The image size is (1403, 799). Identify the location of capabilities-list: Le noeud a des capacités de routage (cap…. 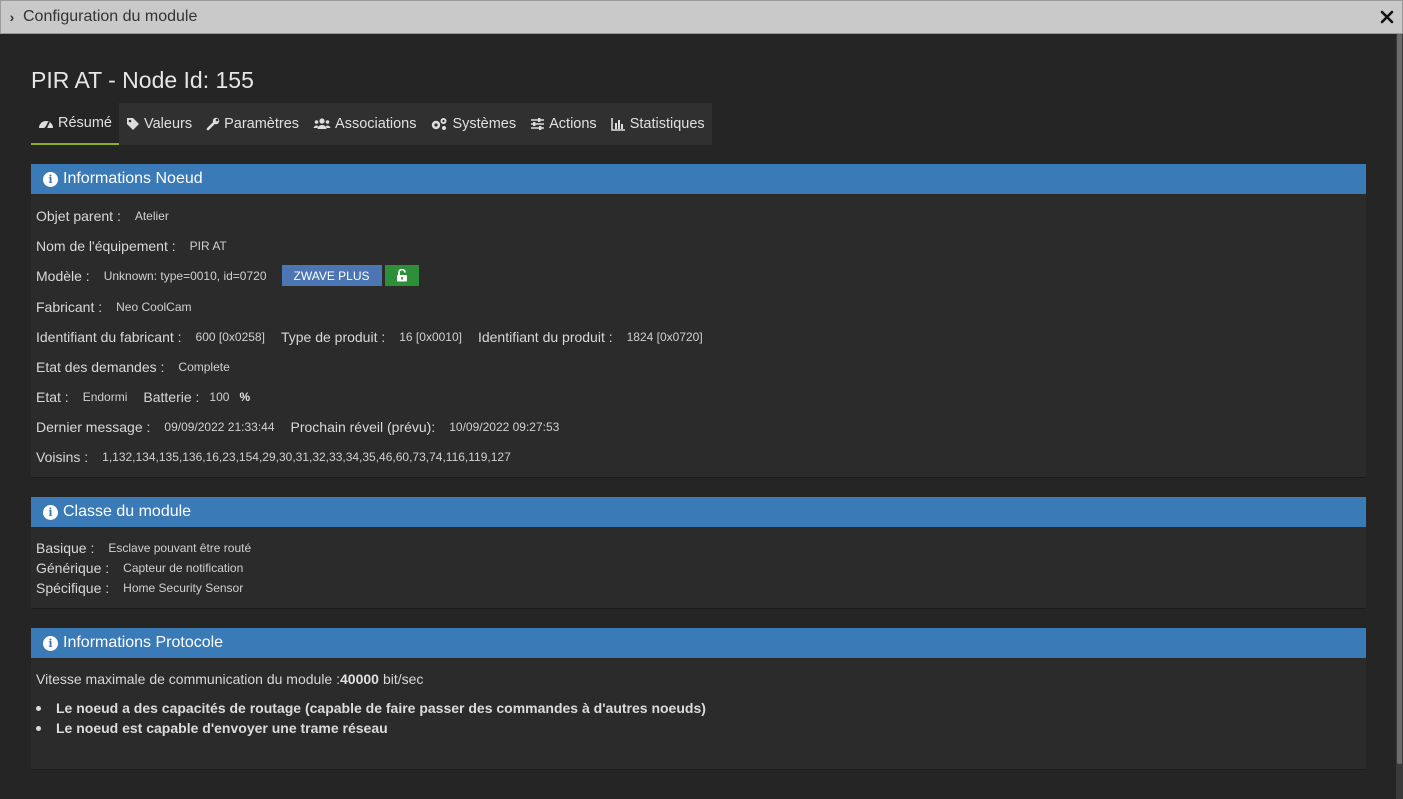
(371, 718).